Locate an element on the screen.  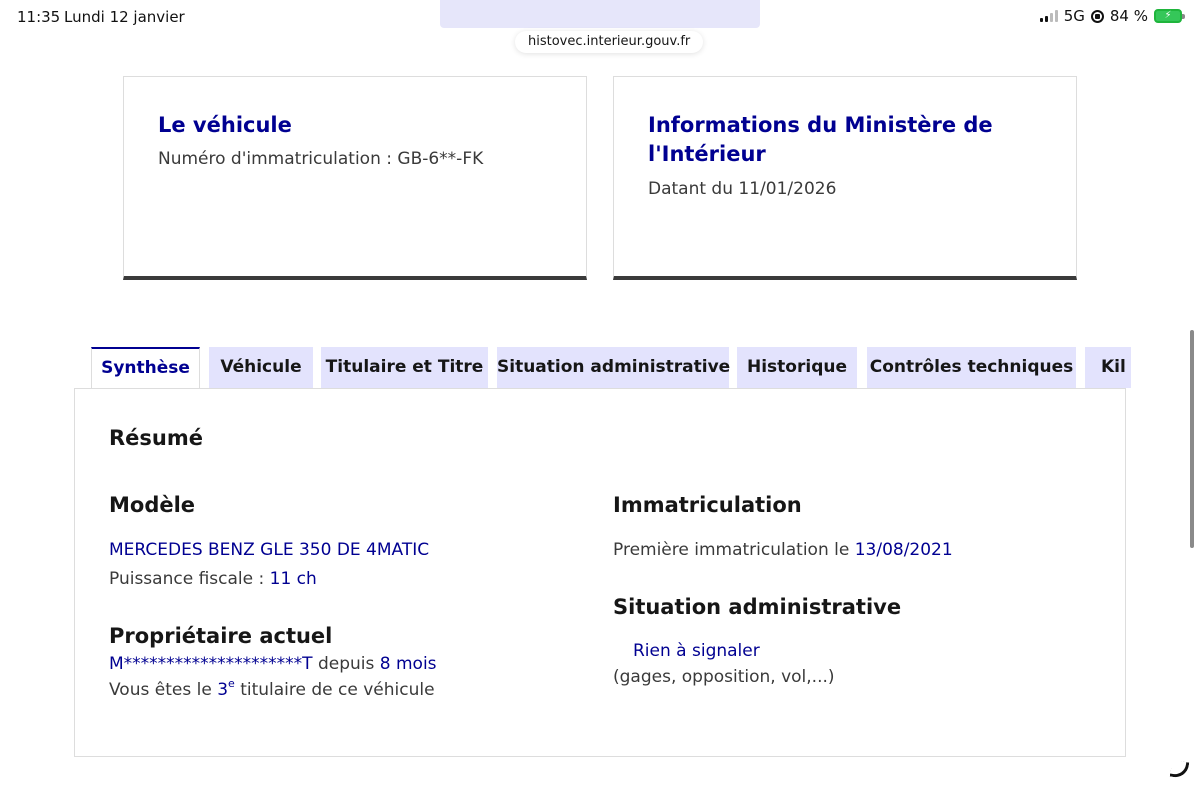
fiscal-power-label: Puissance fiscale : is located at coordinates (189, 579).